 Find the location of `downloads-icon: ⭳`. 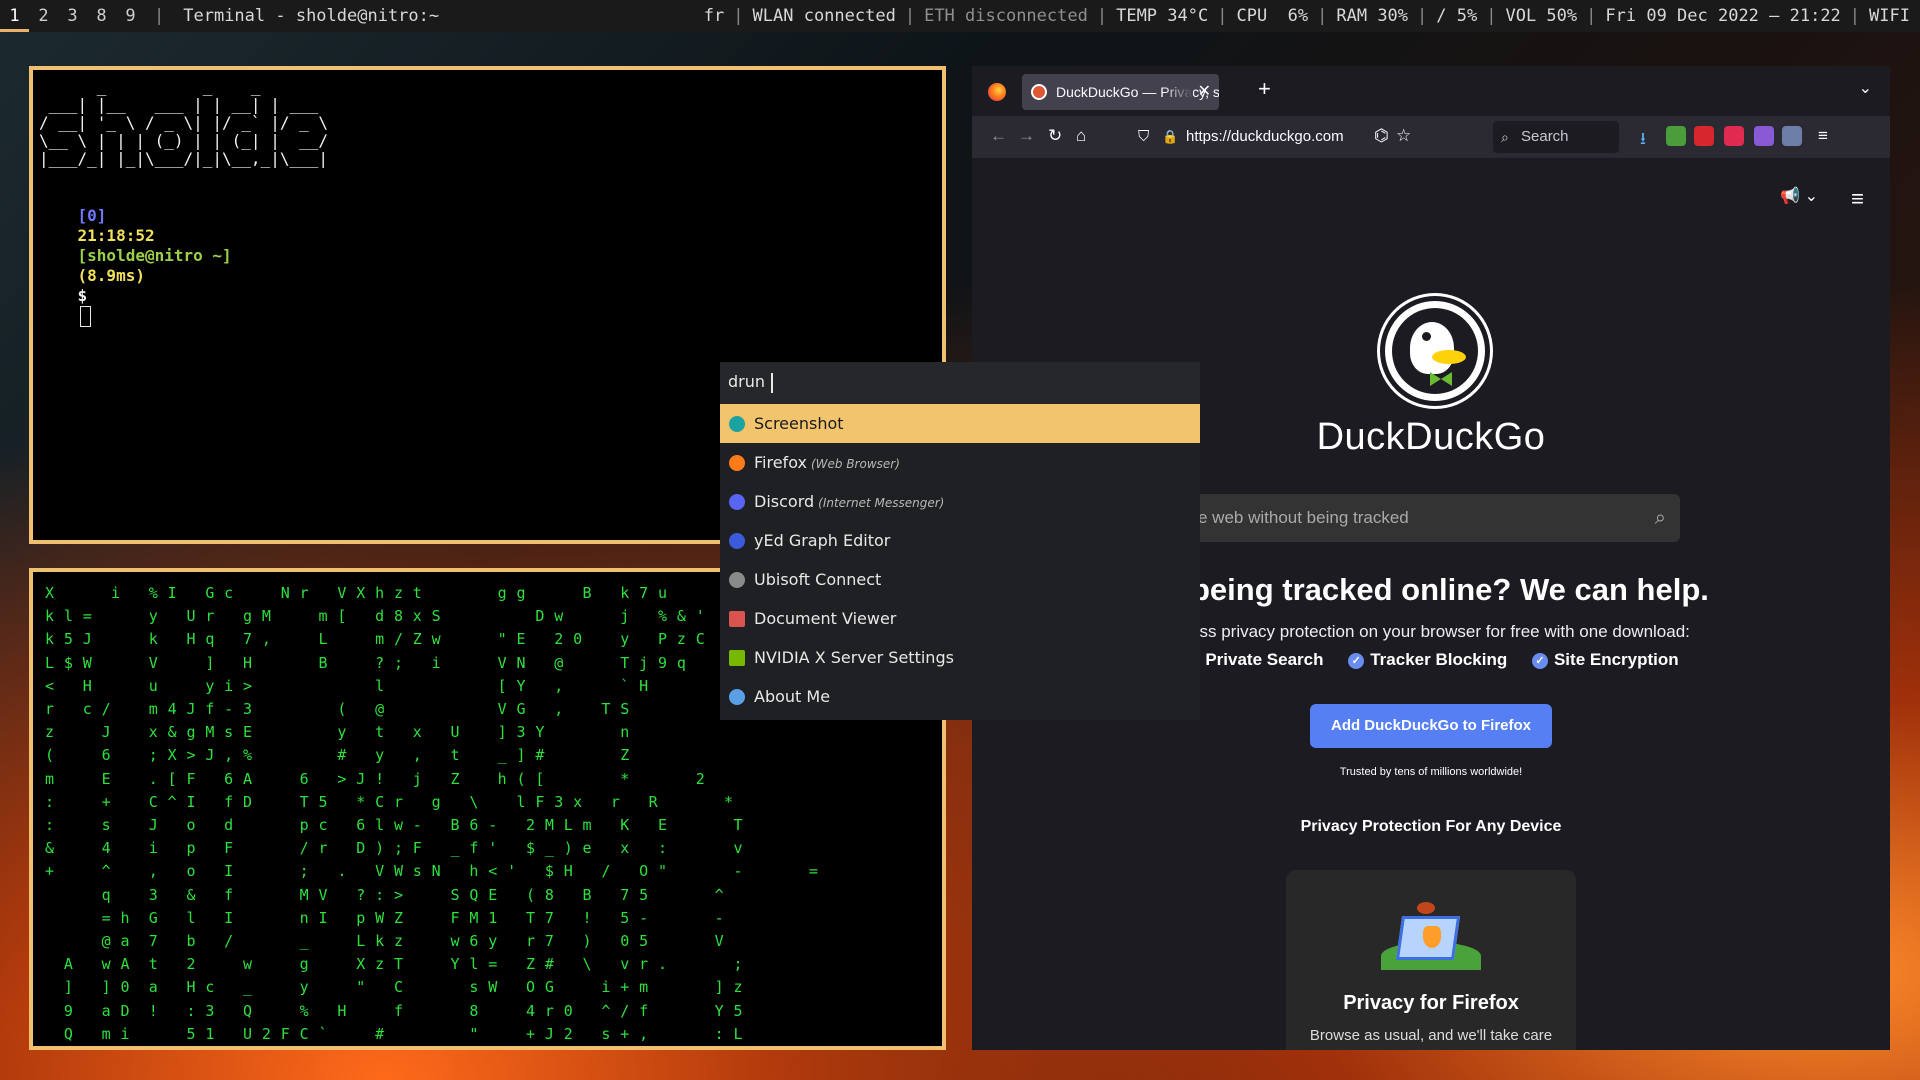

downloads-icon: ⭳ is located at coordinates (1643, 140).